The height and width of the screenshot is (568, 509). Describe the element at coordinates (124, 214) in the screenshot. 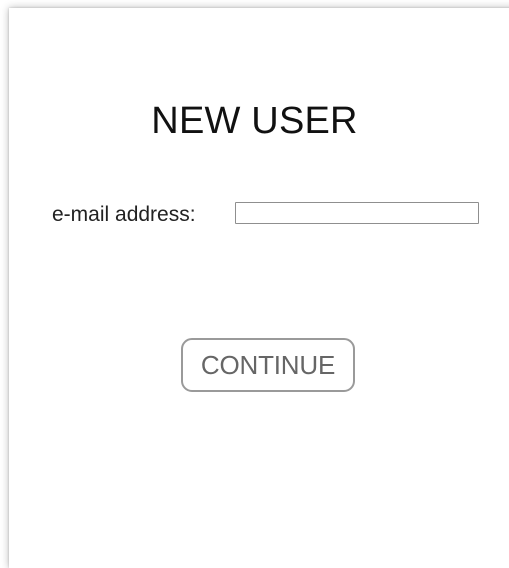

I see `email-label: e-mail address:` at that location.